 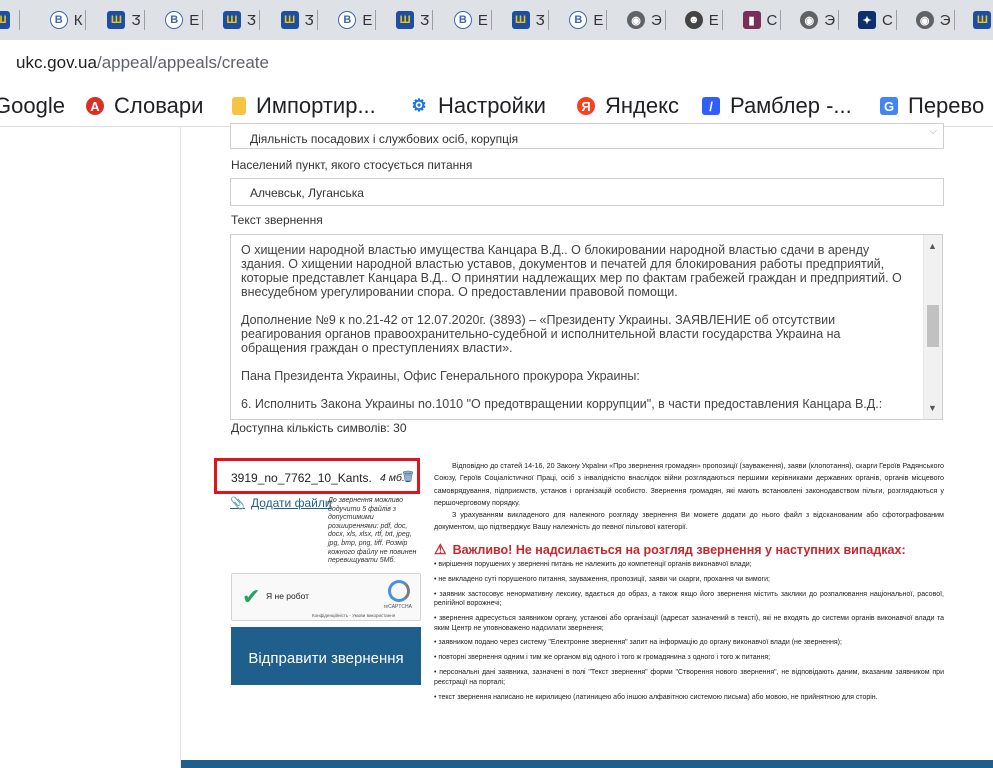 I want to click on bookmark-label: Google, so click(x=32, y=105).